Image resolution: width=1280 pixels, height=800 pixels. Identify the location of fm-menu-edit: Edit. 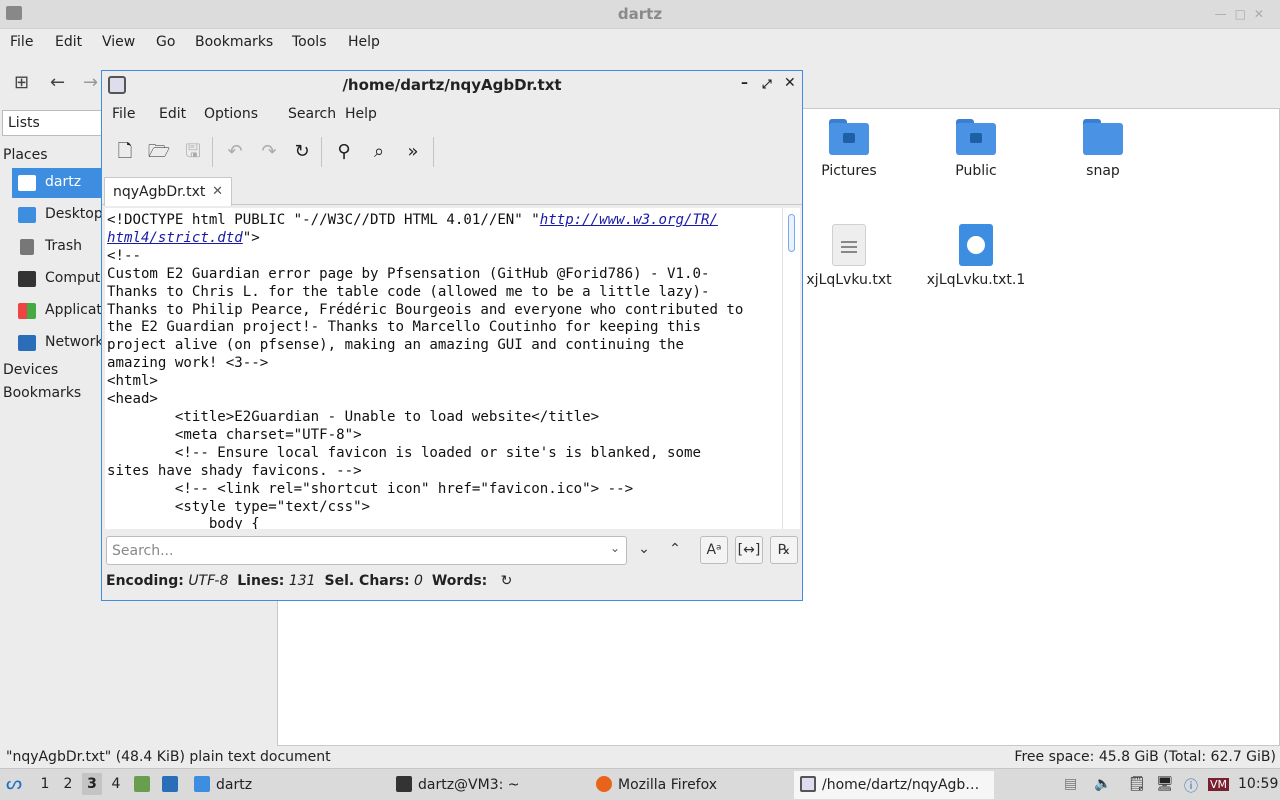
(68, 42).